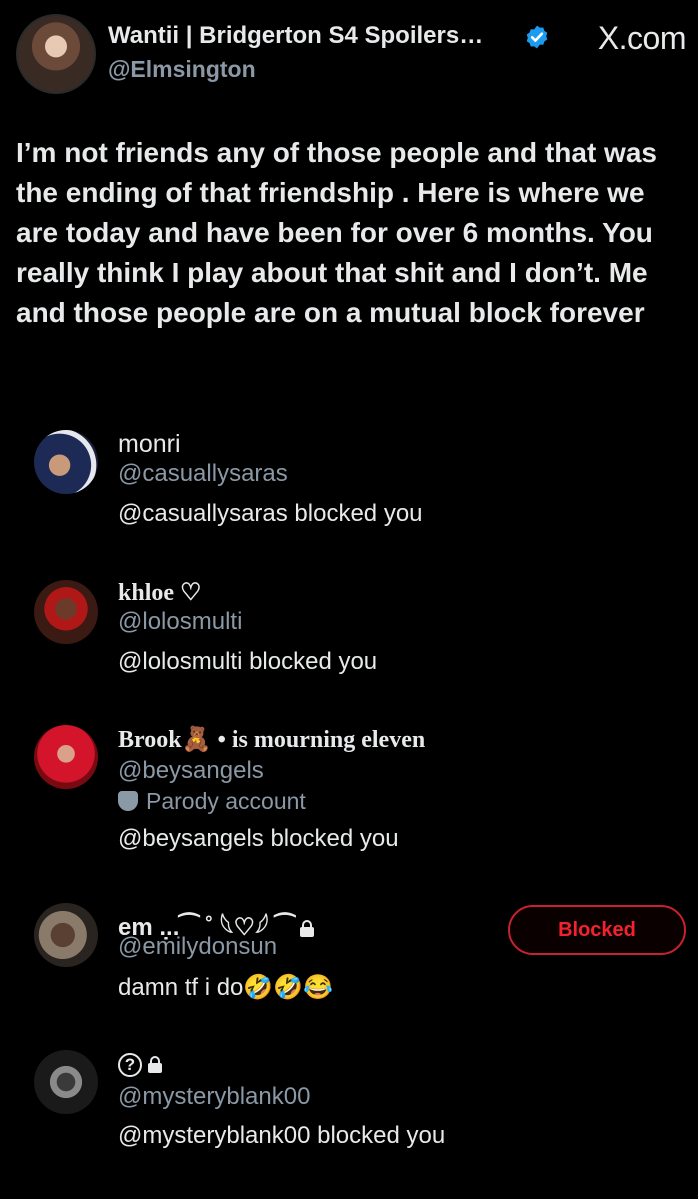 The image size is (698, 1199). I want to click on block-status: @mysteryblank00 blocked you, so click(282, 1135).